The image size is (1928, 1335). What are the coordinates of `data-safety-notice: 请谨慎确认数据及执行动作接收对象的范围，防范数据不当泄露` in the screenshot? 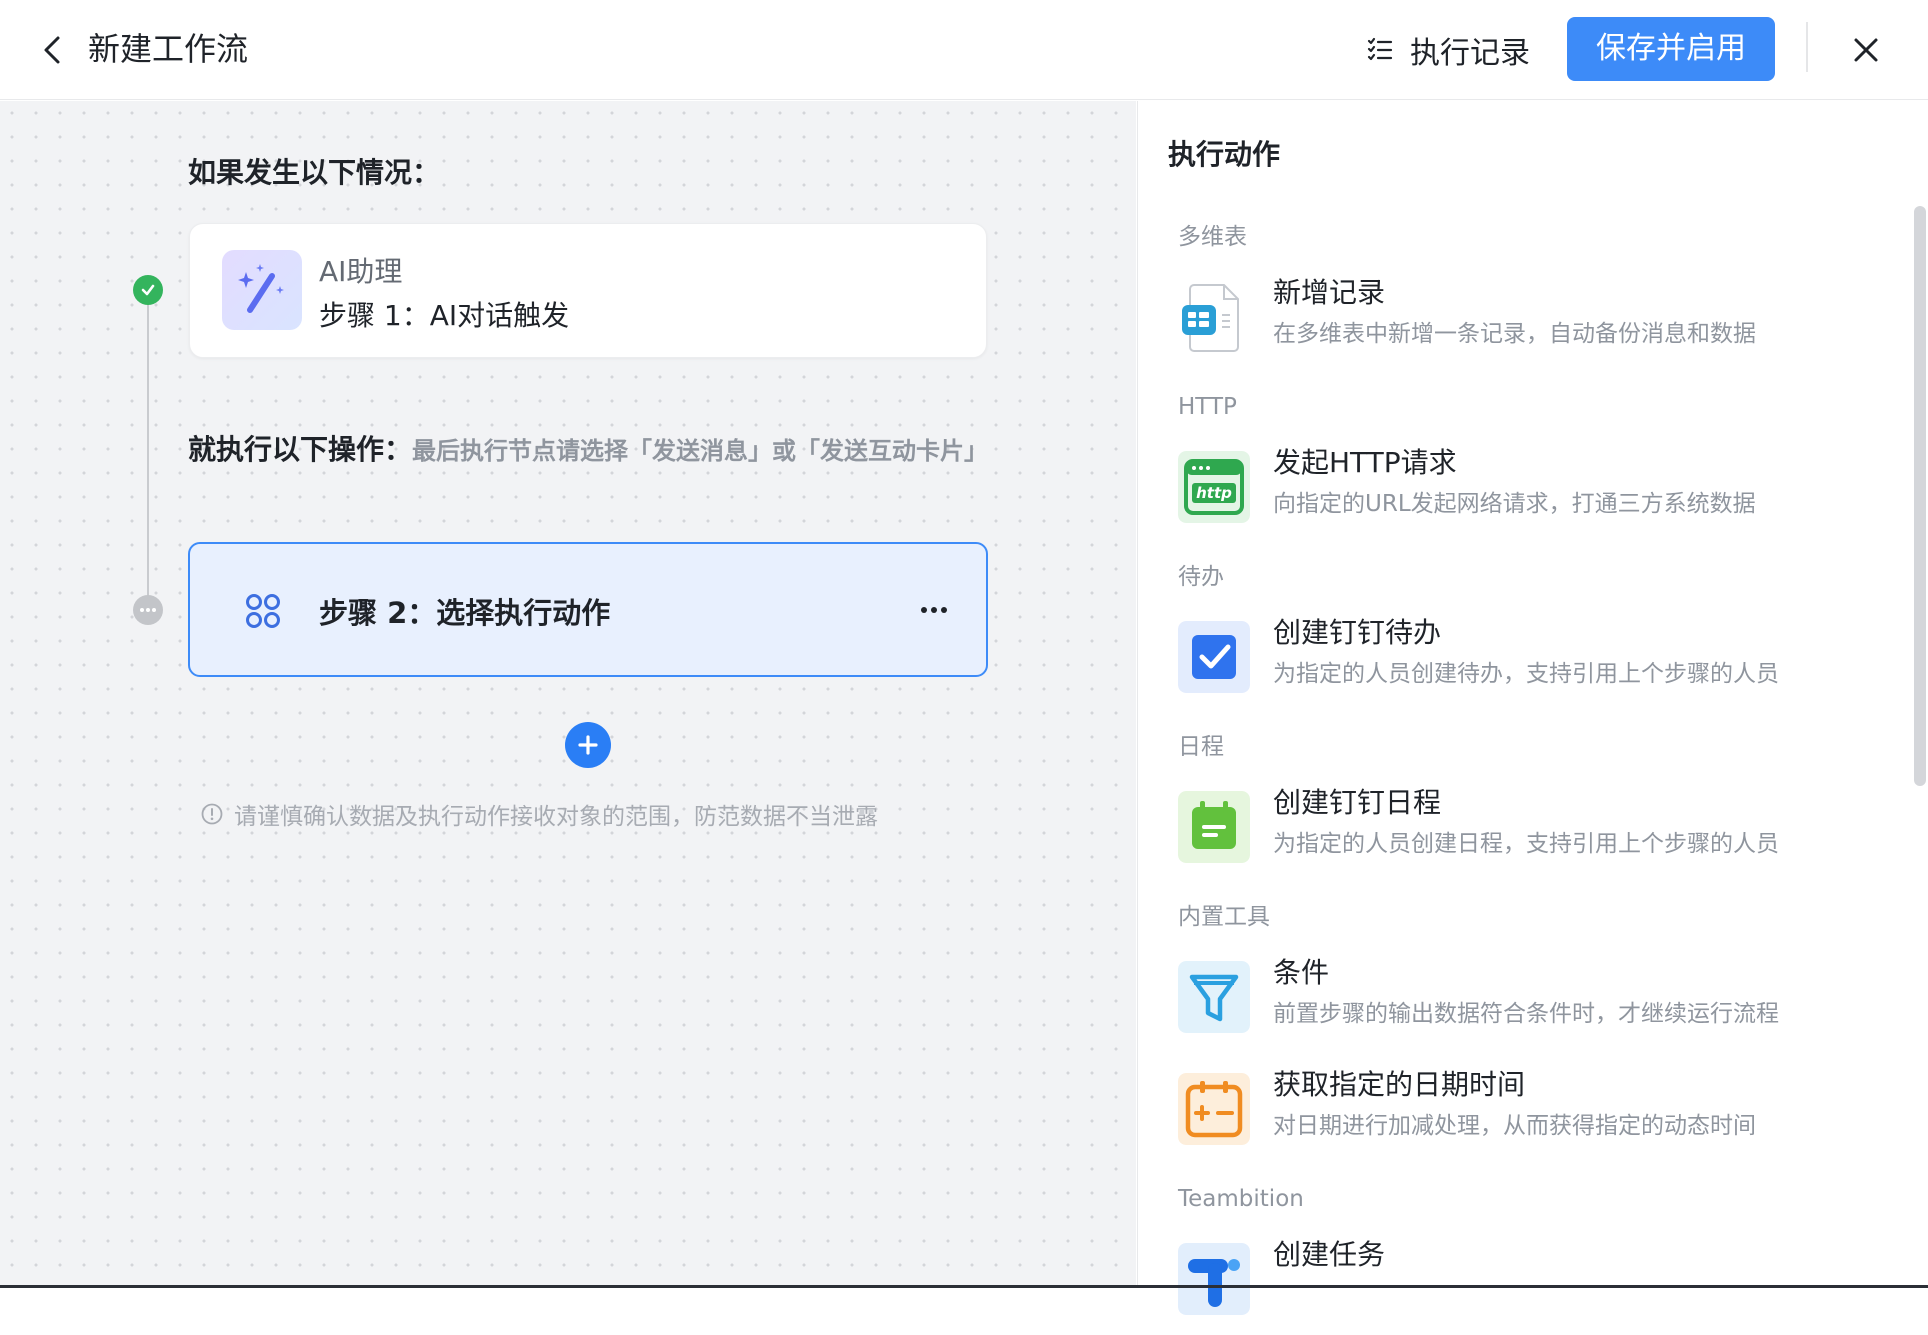 It's located at (539, 814).